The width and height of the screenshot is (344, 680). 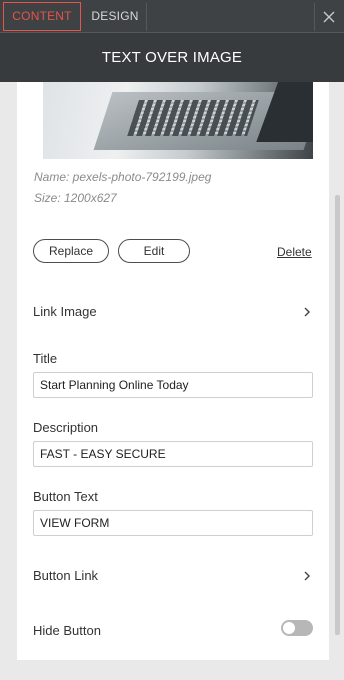 What do you see at coordinates (65, 311) in the screenshot?
I see `link-image-label: Link Image` at bounding box center [65, 311].